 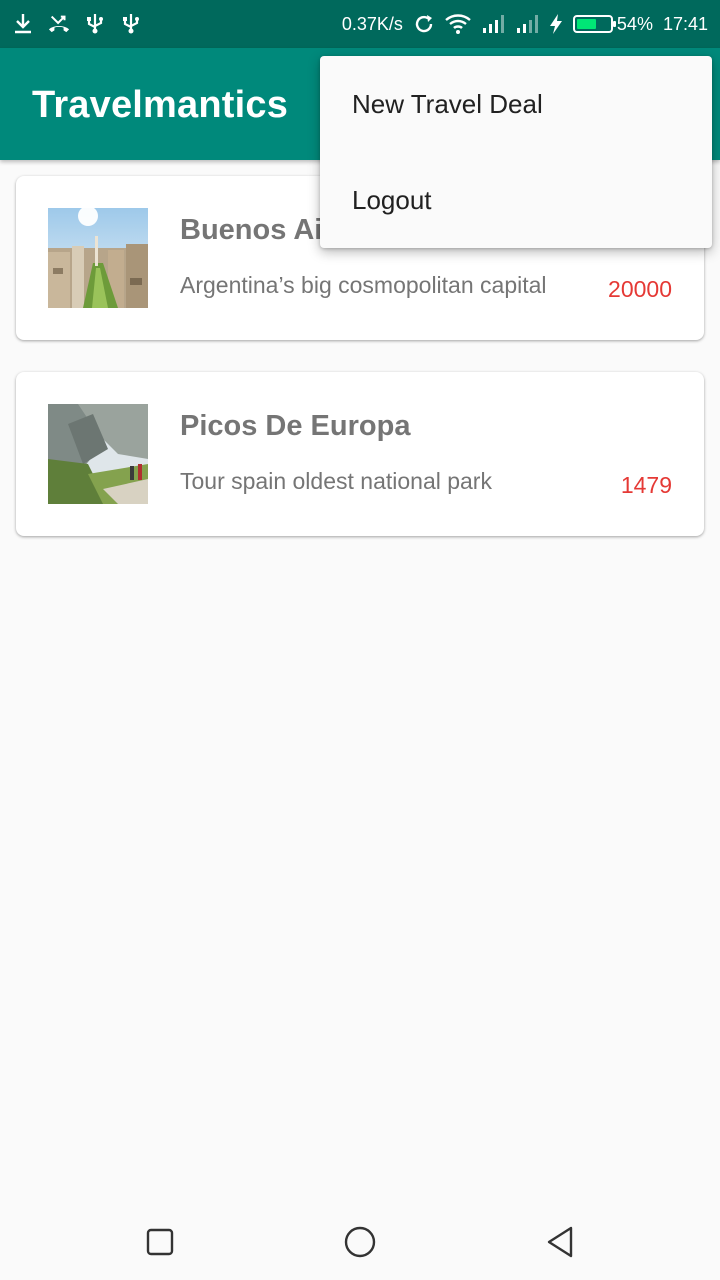 I want to click on status-right: 0.37K/s 54% 17:41, so click(x=525, y=24).